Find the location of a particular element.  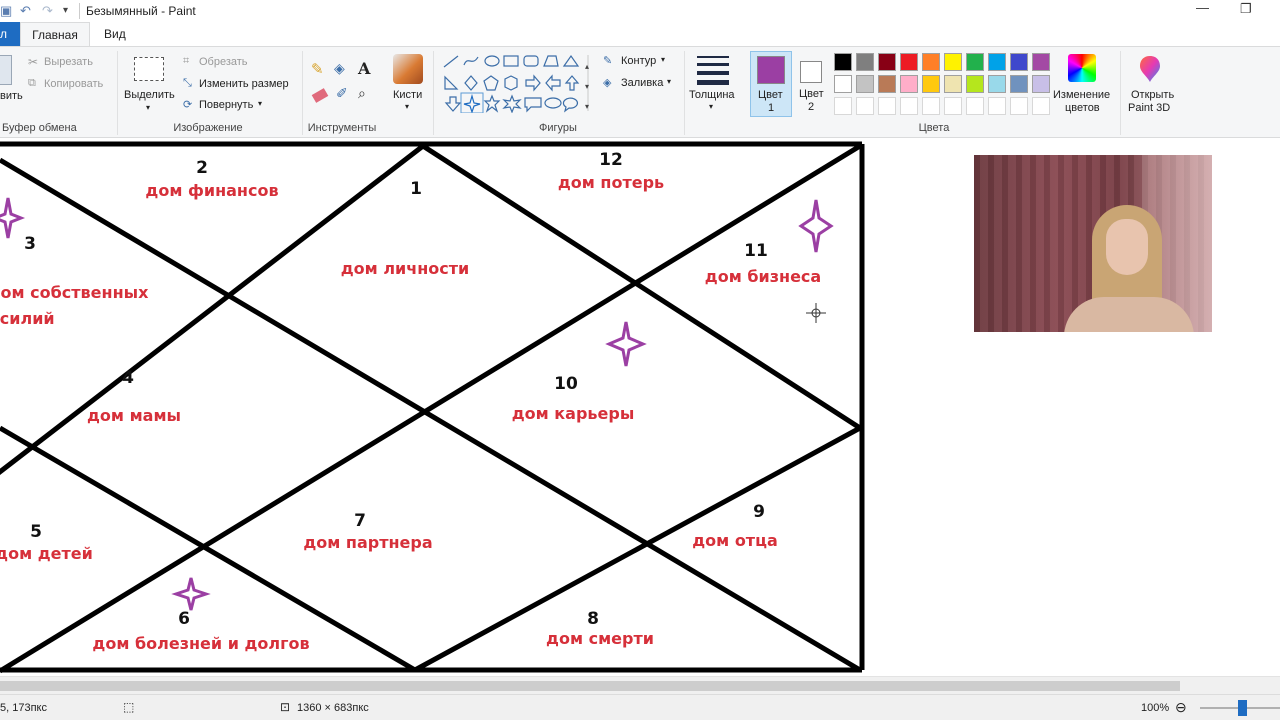

pencil-icon: ✎ is located at coordinates (317, 69).